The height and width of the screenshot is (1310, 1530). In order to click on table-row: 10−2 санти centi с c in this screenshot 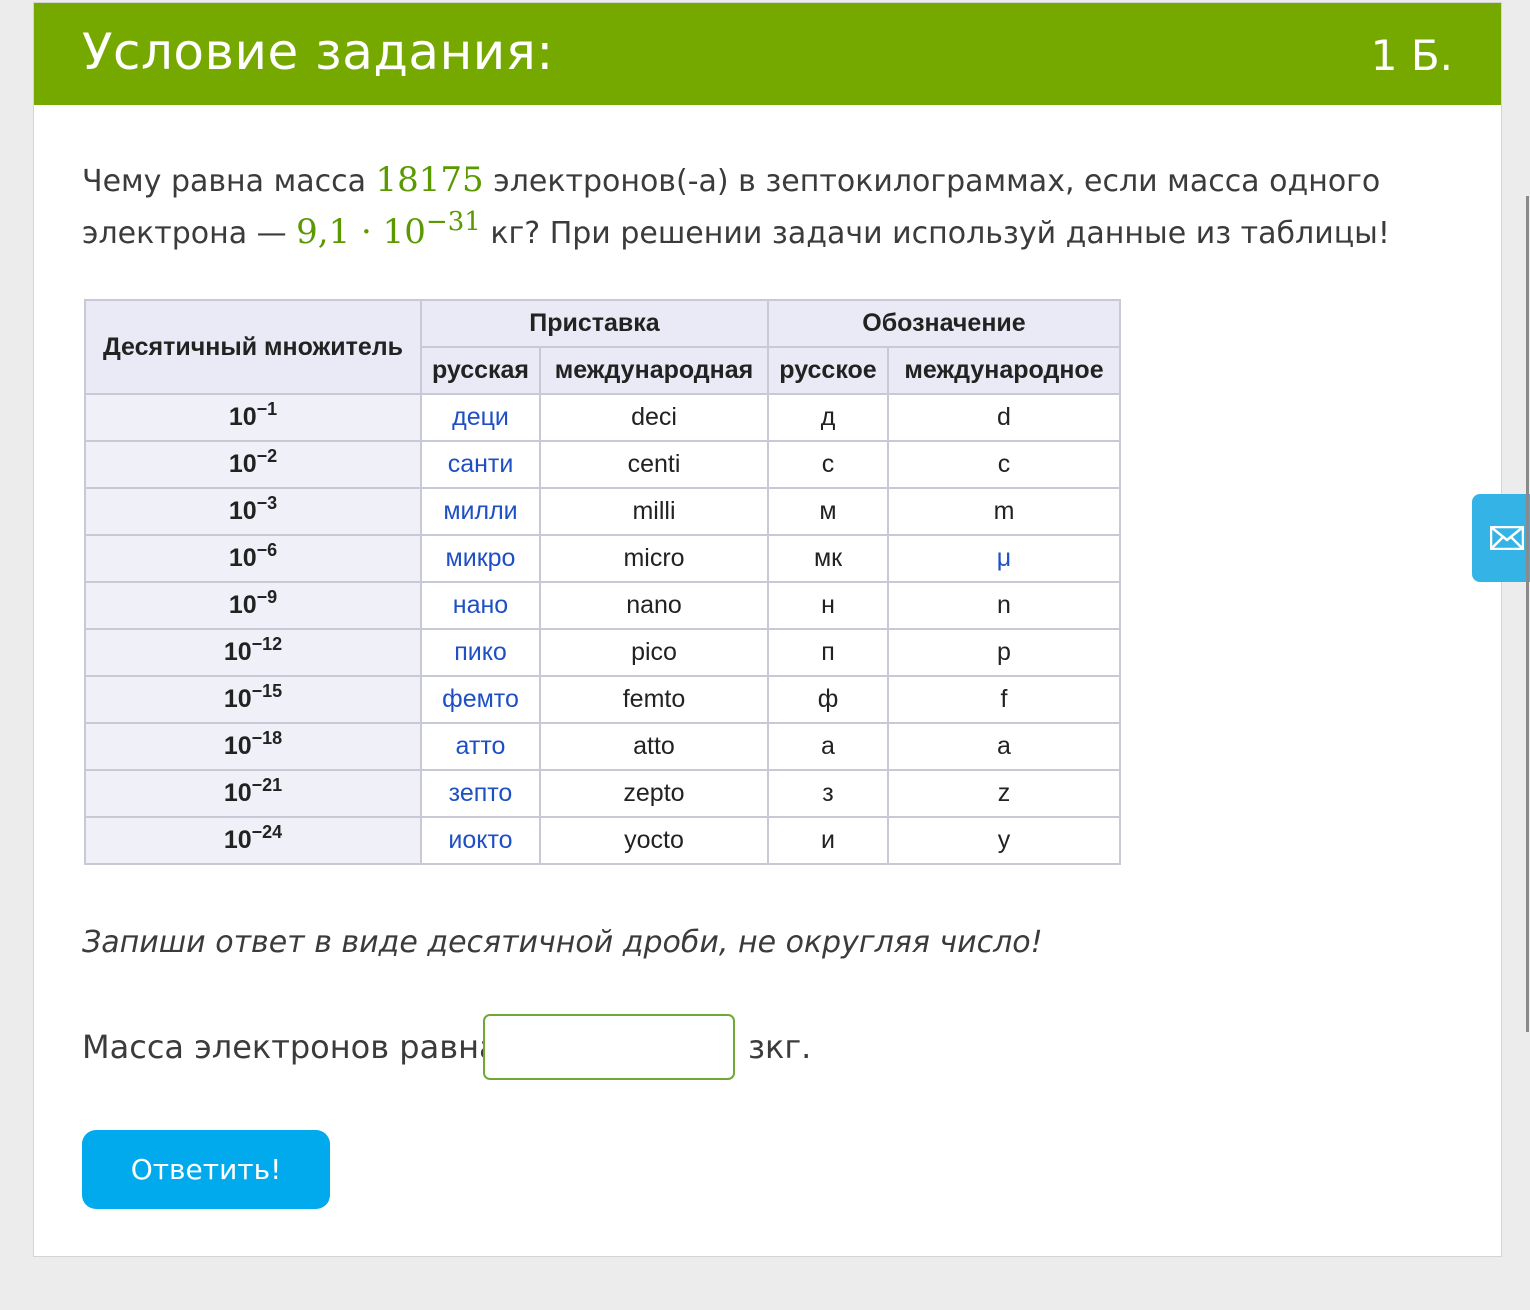, I will do `click(602, 464)`.